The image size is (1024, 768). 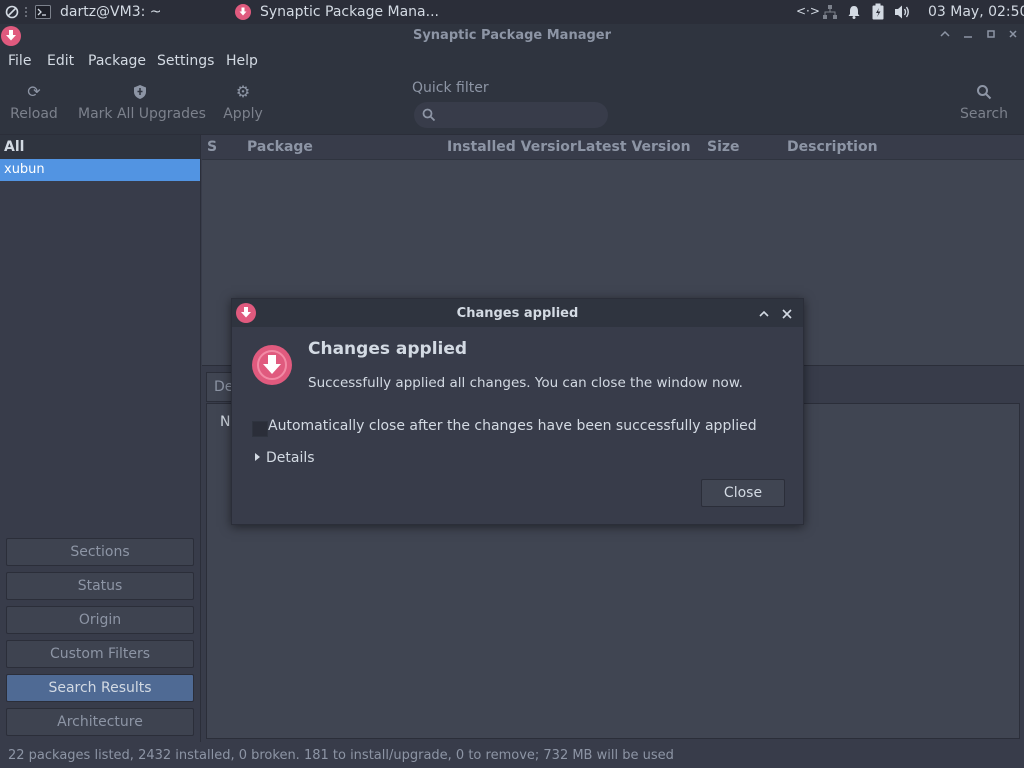 I want to click on window-maximize-button, so click(x=991, y=35).